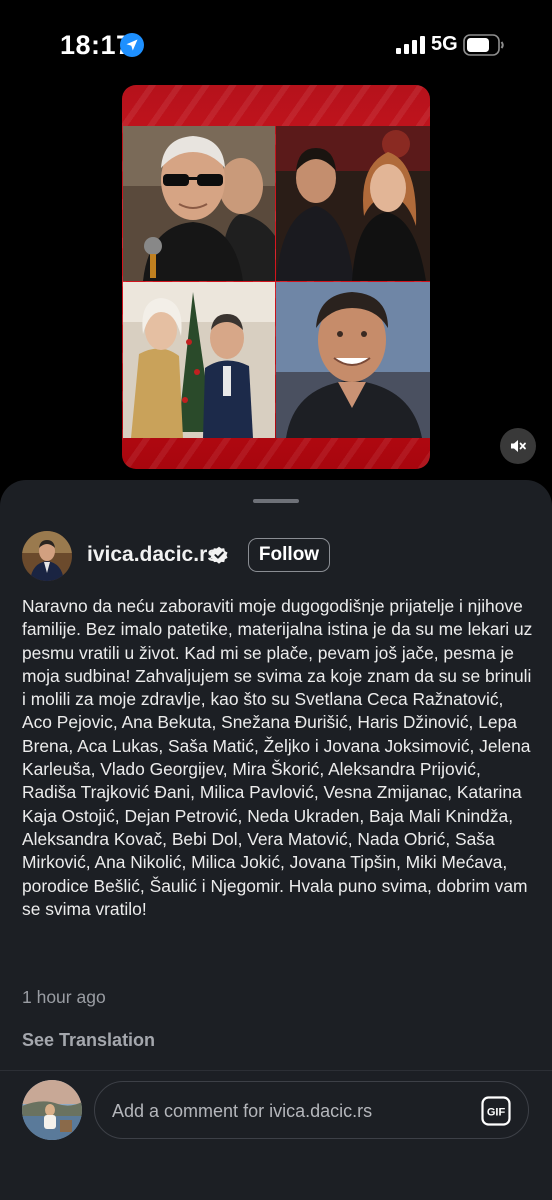  I want to click on see-translation-link: See Translation, so click(88, 1040).